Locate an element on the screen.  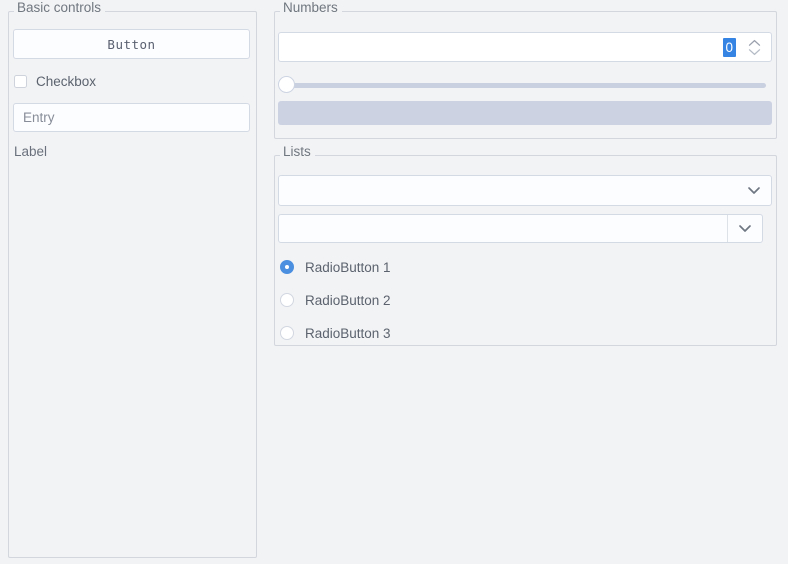
numbers-title: Numbers is located at coordinates (311, 8).